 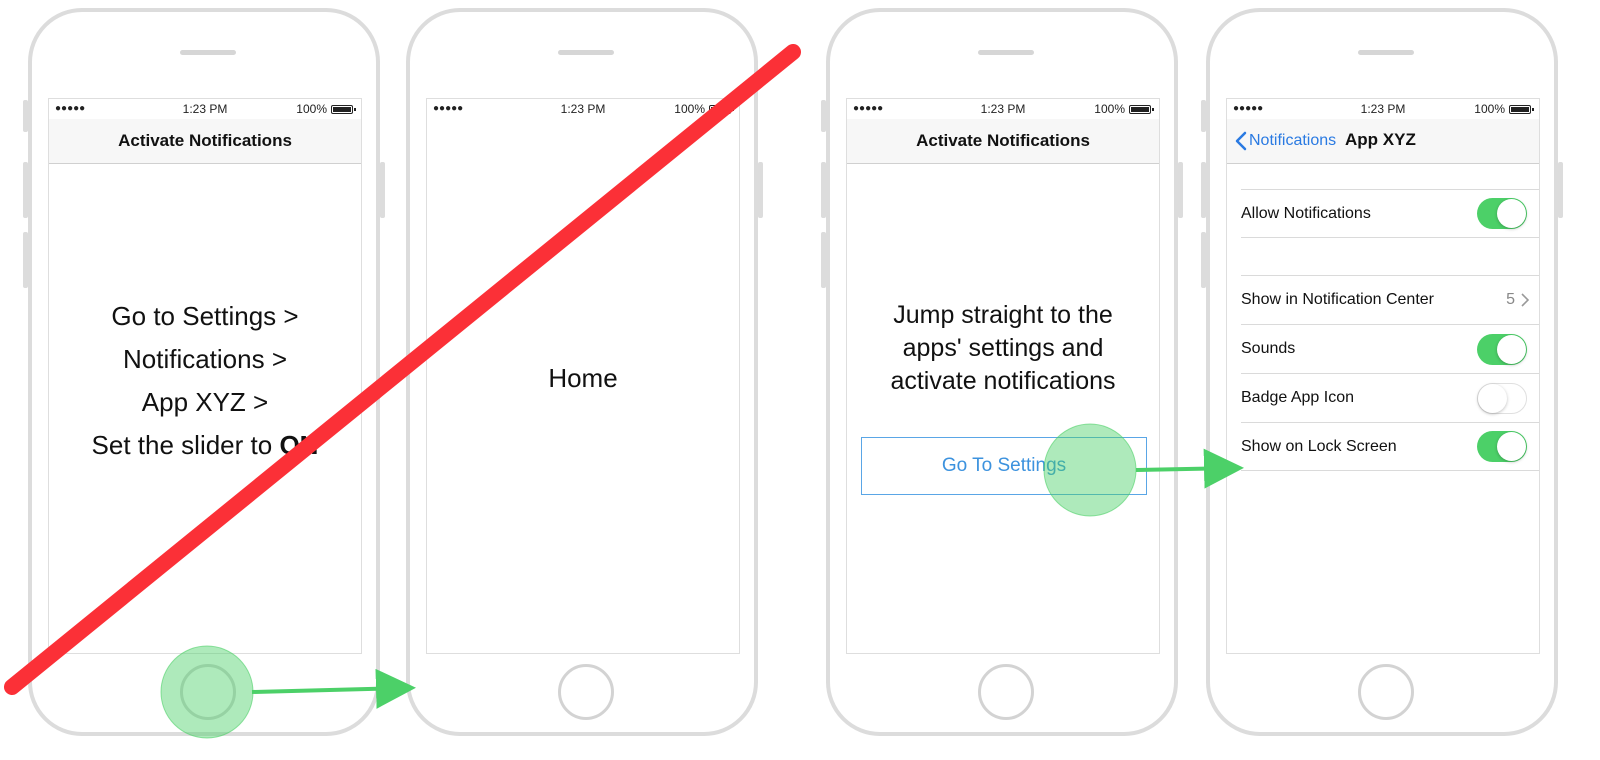 What do you see at coordinates (1268, 348) in the screenshot?
I see `row-label: Sounds` at bounding box center [1268, 348].